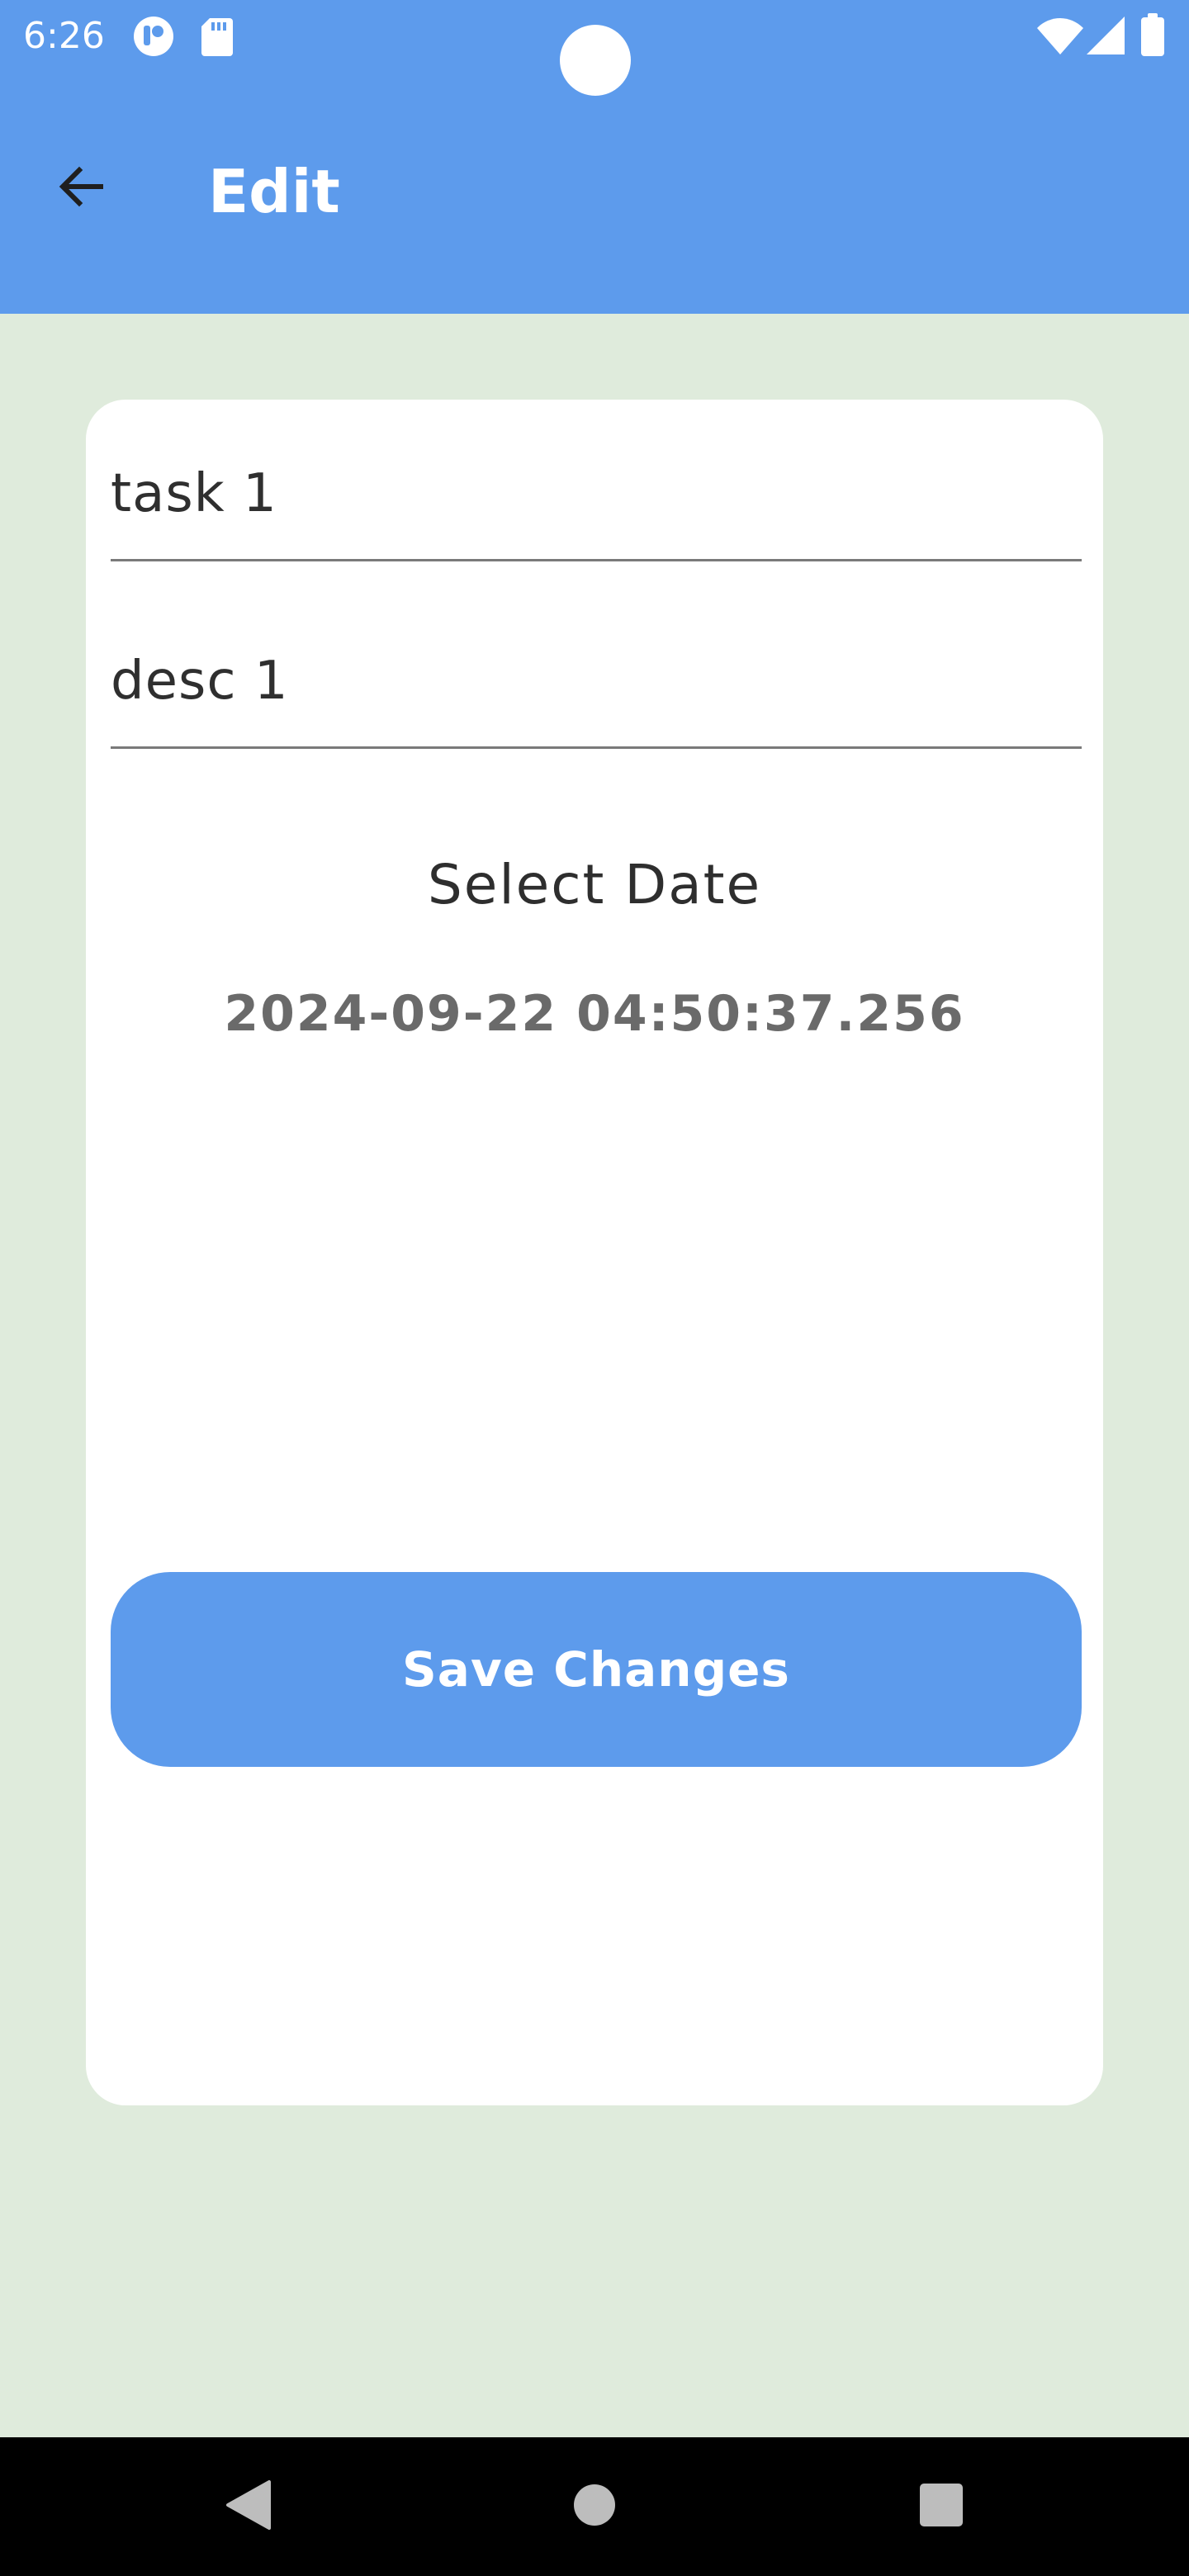 The image size is (1189, 2576). Describe the element at coordinates (596, 493) in the screenshot. I see `task-title-input` at that location.